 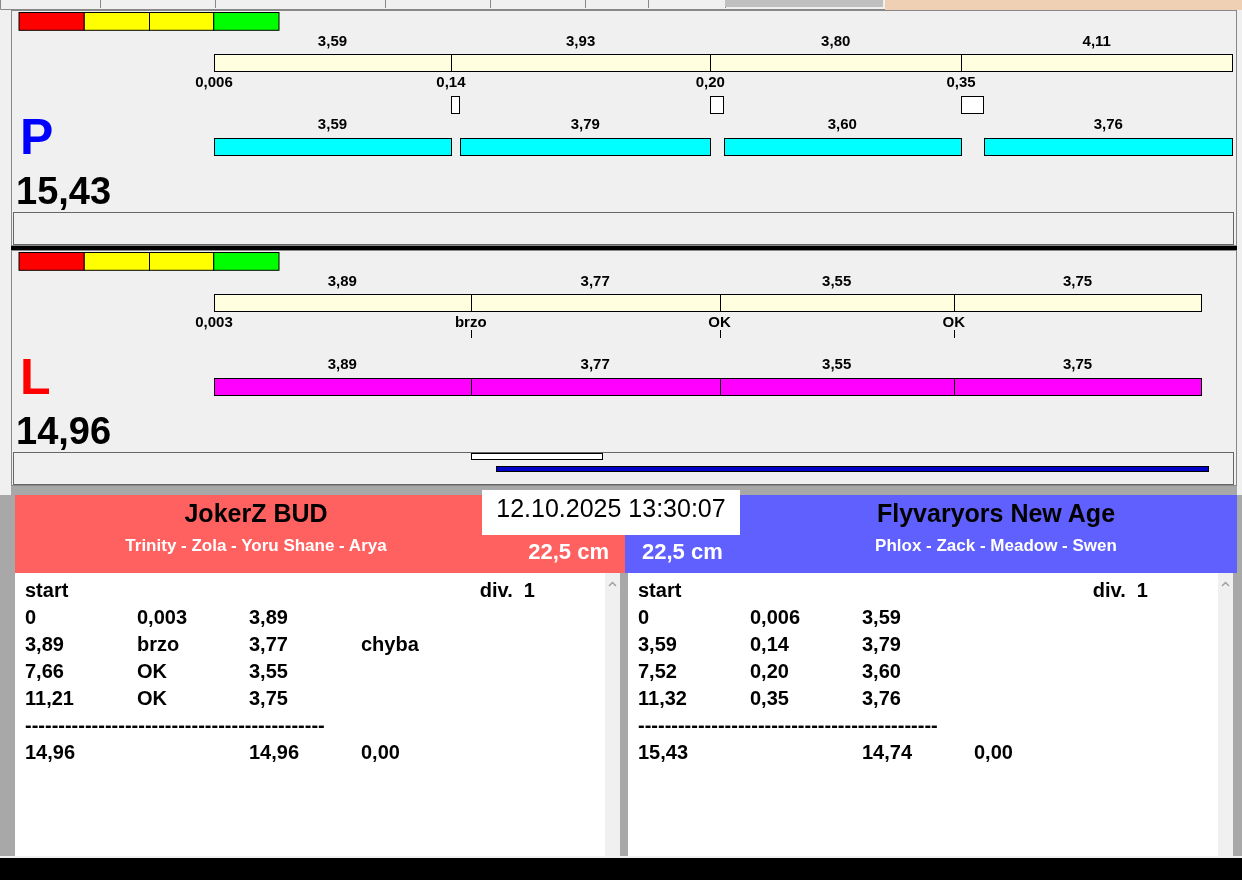 What do you see at coordinates (332, 123) in the screenshot?
I see `run-time: 3,59` at bounding box center [332, 123].